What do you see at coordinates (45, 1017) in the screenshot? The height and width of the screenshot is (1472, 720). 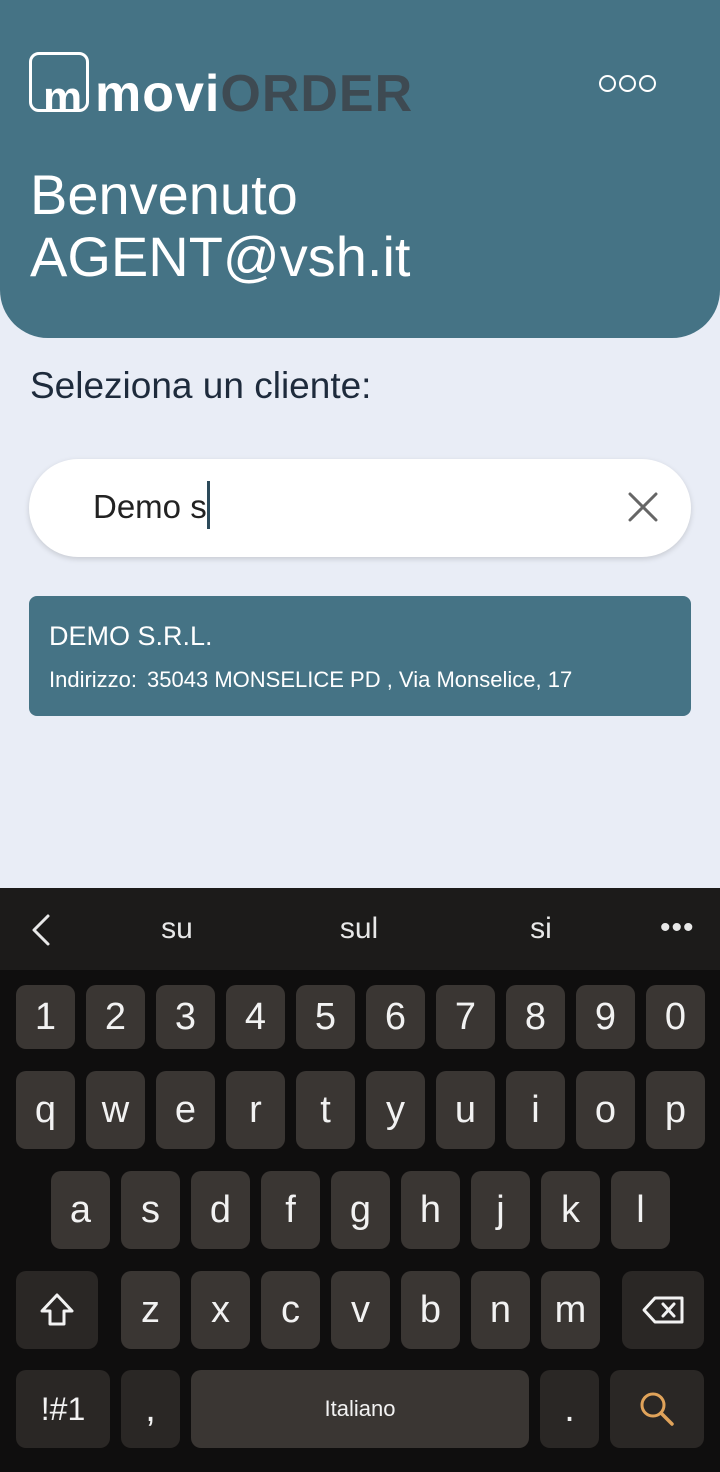 I see `key-1: 1` at bounding box center [45, 1017].